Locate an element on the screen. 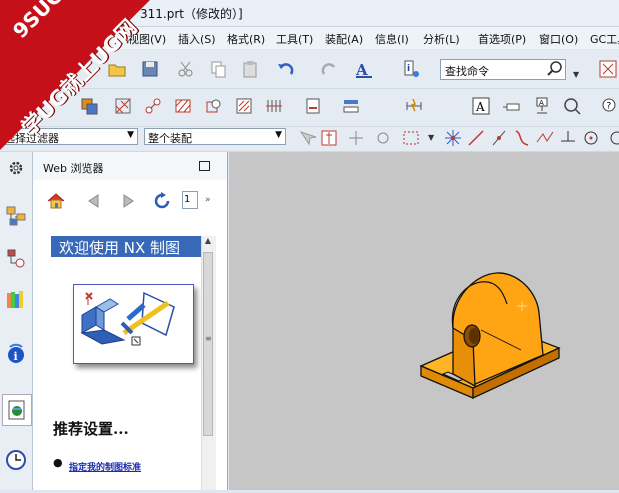  web-browser-tab-icon is located at coordinates (17, 410).